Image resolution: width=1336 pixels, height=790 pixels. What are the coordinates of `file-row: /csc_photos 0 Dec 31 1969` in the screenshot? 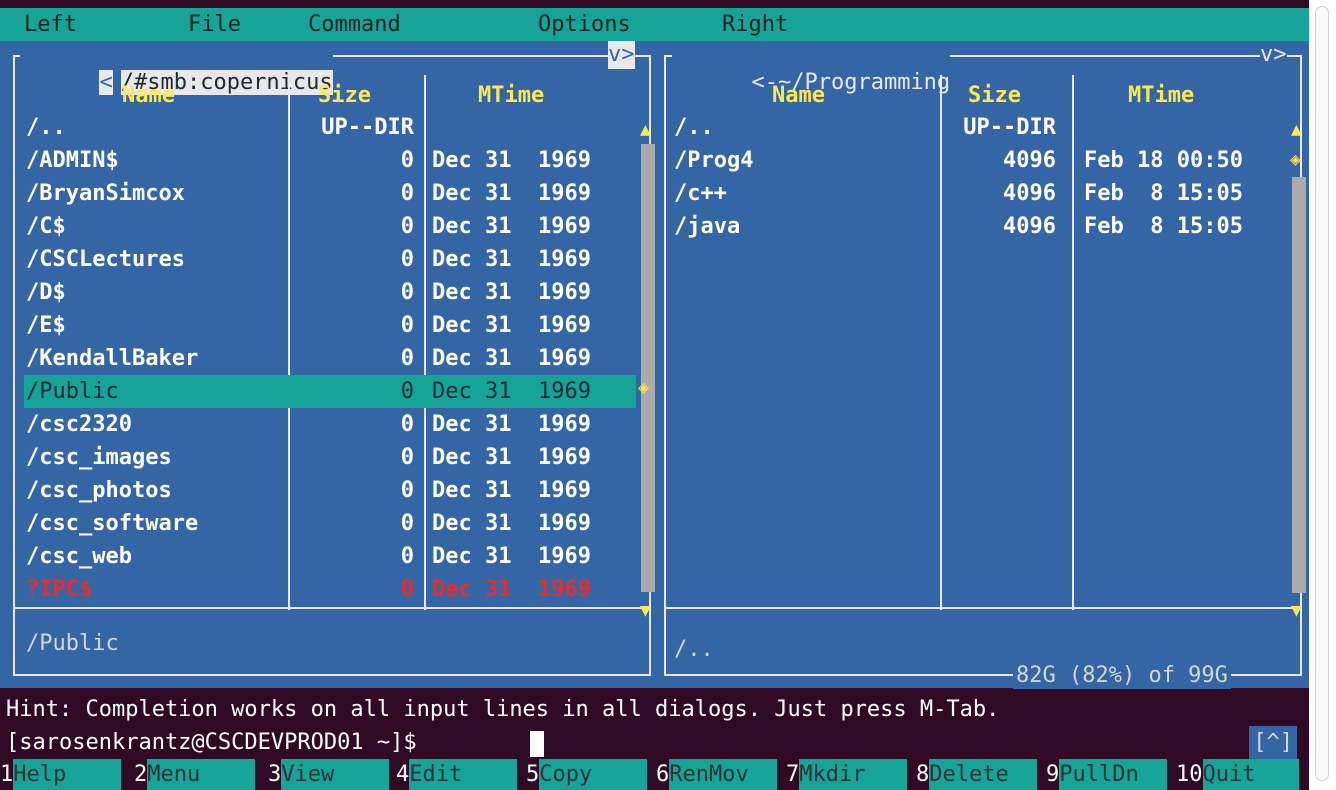 It's located at (330, 490).